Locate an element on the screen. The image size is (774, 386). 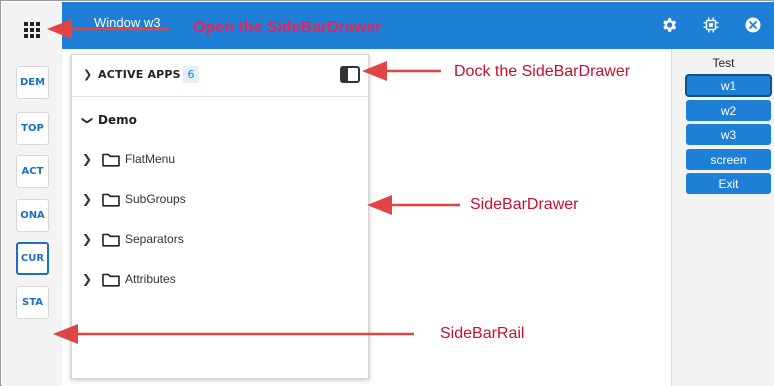
tree-item-attributes: ❯ Attributes is located at coordinates (217, 280).